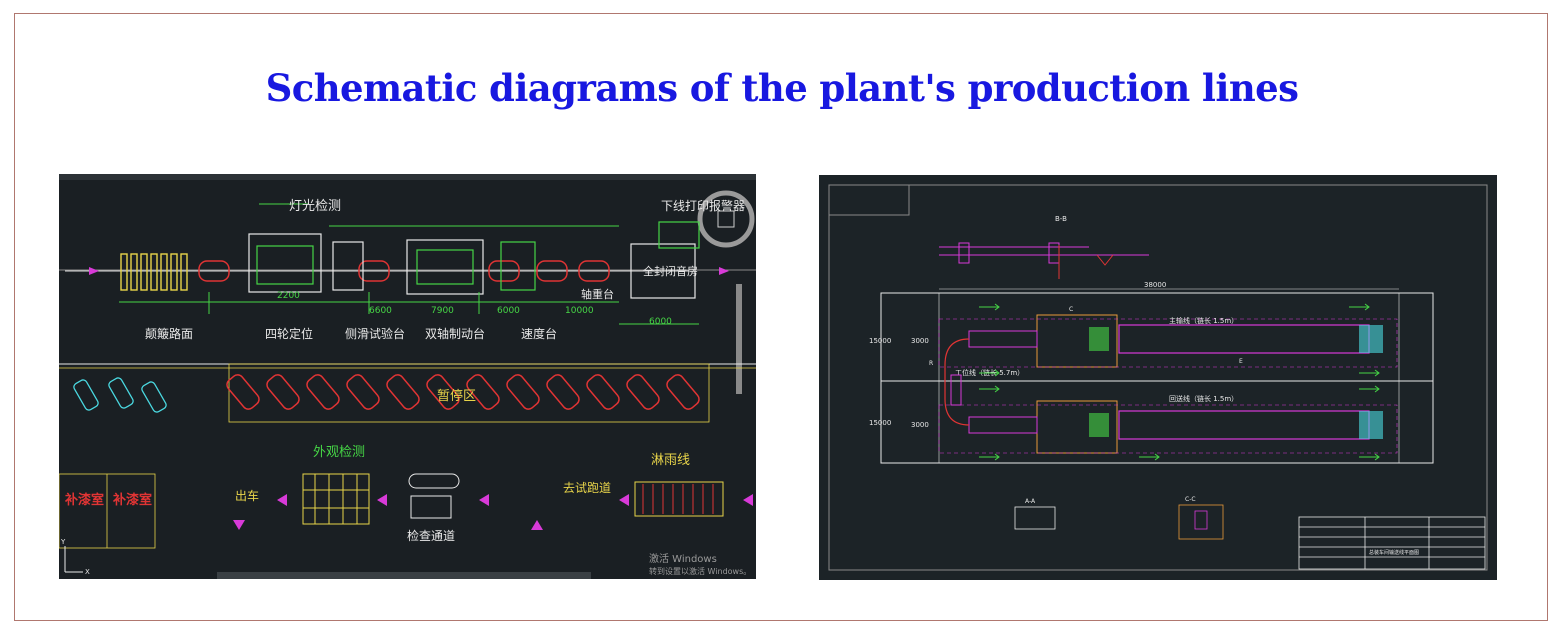 The height and width of the screenshot is (634, 1564). What do you see at coordinates (539, 333) in the screenshot?
I see `station-label-speed: 速度台` at bounding box center [539, 333].